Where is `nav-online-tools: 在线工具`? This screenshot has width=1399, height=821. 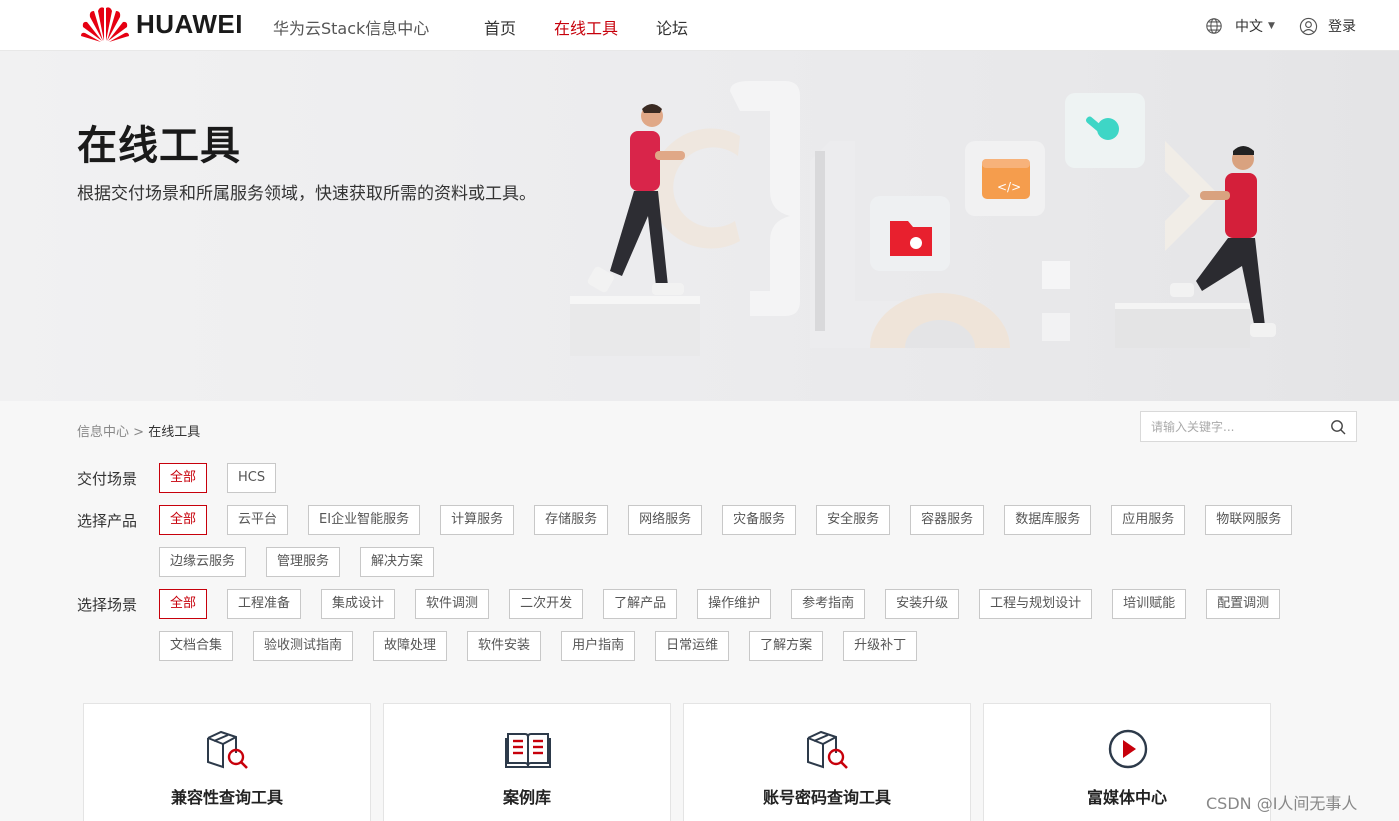
nav-online-tools: 在线工具 is located at coordinates (586, 27).